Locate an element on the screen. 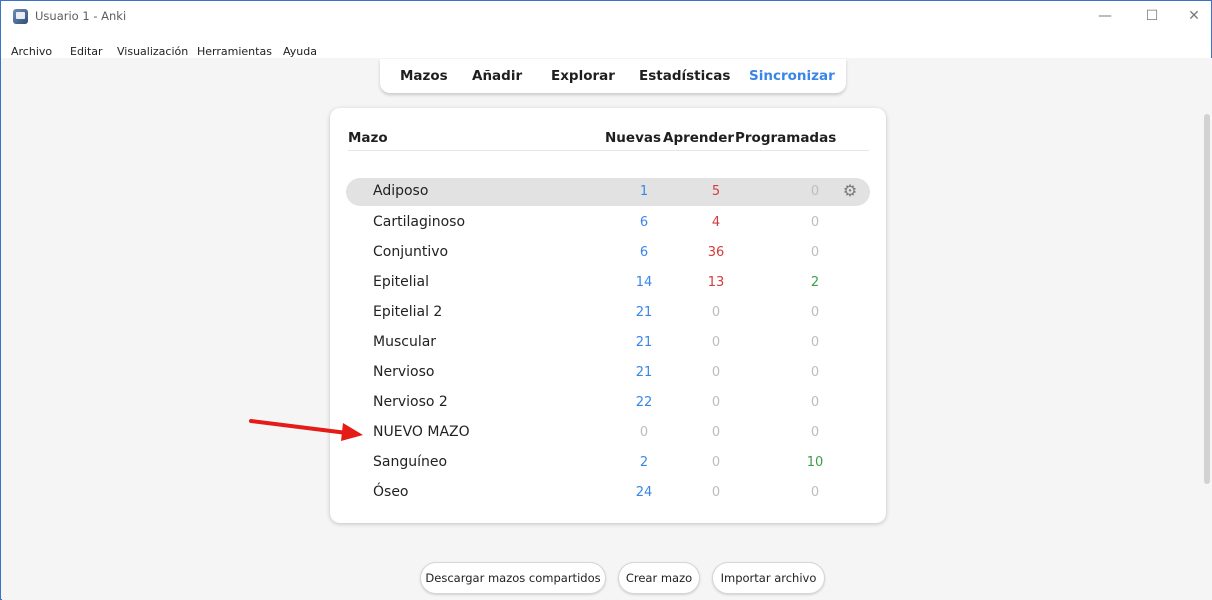 Image resolution: width=1212 pixels, height=600 pixels. deck-row-nuevo-mazo: NUEVO MAZO 0 0 0 is located at coordinates (608, 433).